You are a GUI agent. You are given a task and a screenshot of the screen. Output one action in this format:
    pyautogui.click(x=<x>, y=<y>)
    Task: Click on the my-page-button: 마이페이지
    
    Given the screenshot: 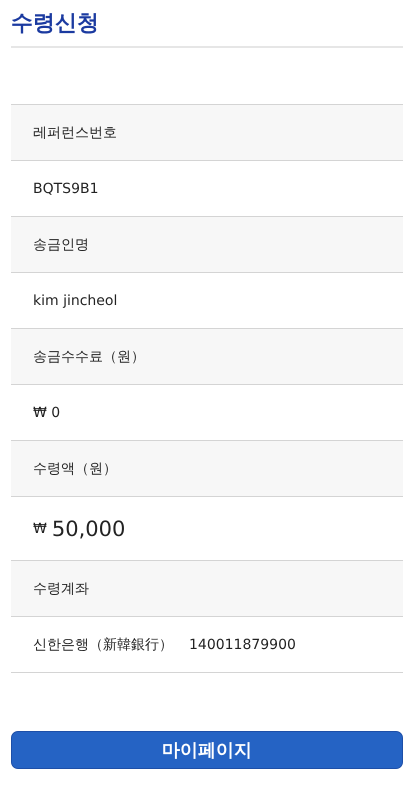 What is the action you would take?
    pyautogui.click(x=207, y=750)
    